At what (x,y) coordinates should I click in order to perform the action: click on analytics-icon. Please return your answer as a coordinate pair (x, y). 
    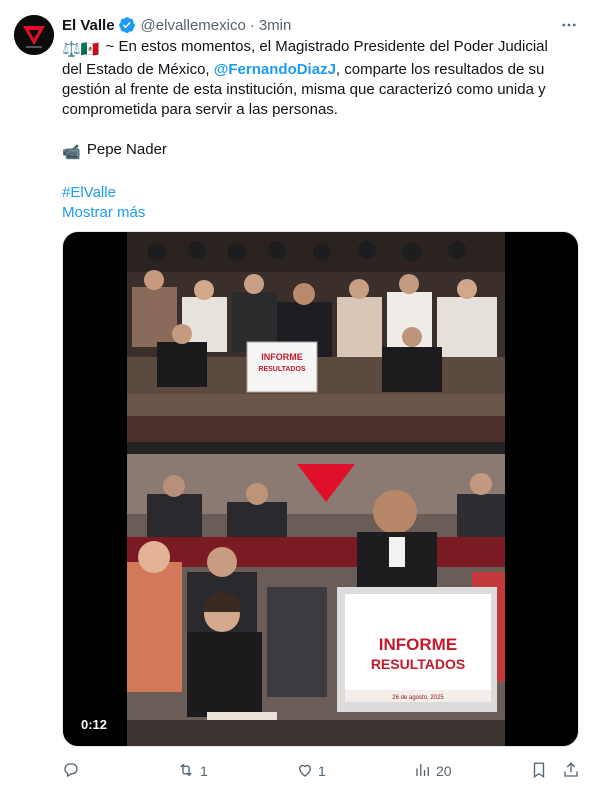
    Looking at the image, I should click on (423, 771).